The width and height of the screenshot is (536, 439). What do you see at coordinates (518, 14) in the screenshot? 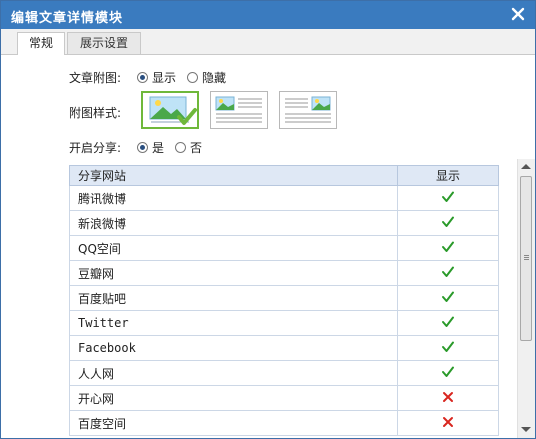
I see `close-icon` at bounding box center [518, 14].